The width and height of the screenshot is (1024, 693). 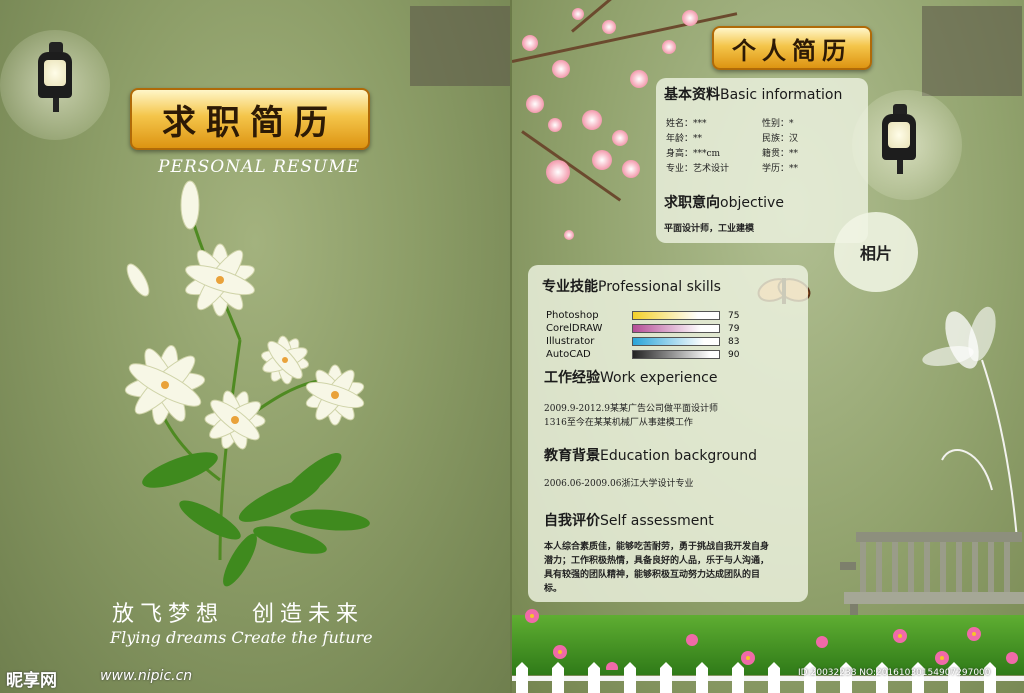 I want to click on resume-title: 个人简历, so click(x=792, y=48).